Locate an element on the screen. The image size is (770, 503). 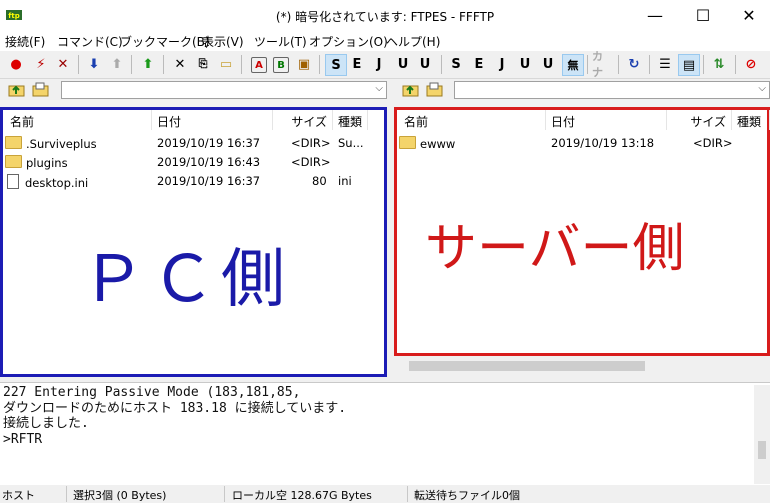
remote-horizontal-scrollbar is located at coordinates (582, 365).